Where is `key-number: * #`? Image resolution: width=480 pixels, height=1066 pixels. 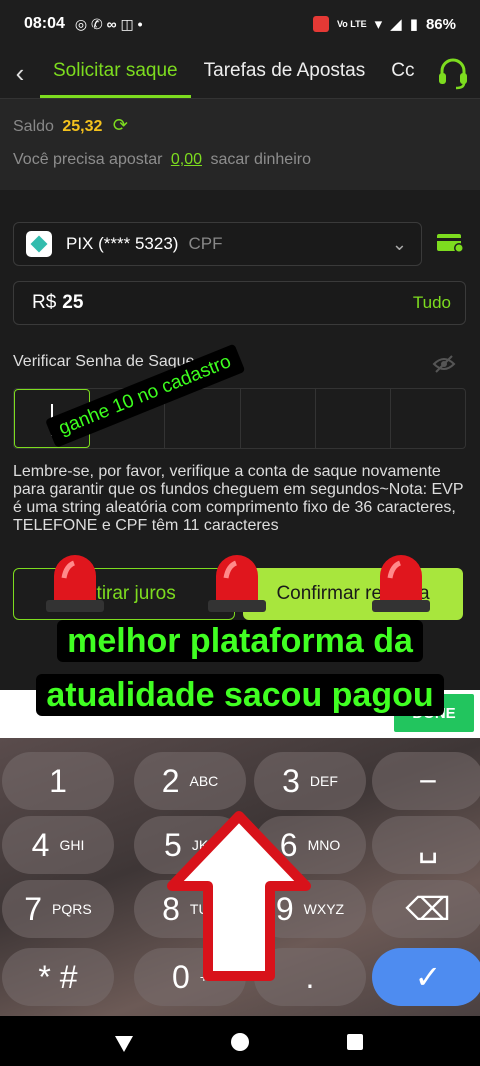 key-number: * # is located at coordinates (58, 976).